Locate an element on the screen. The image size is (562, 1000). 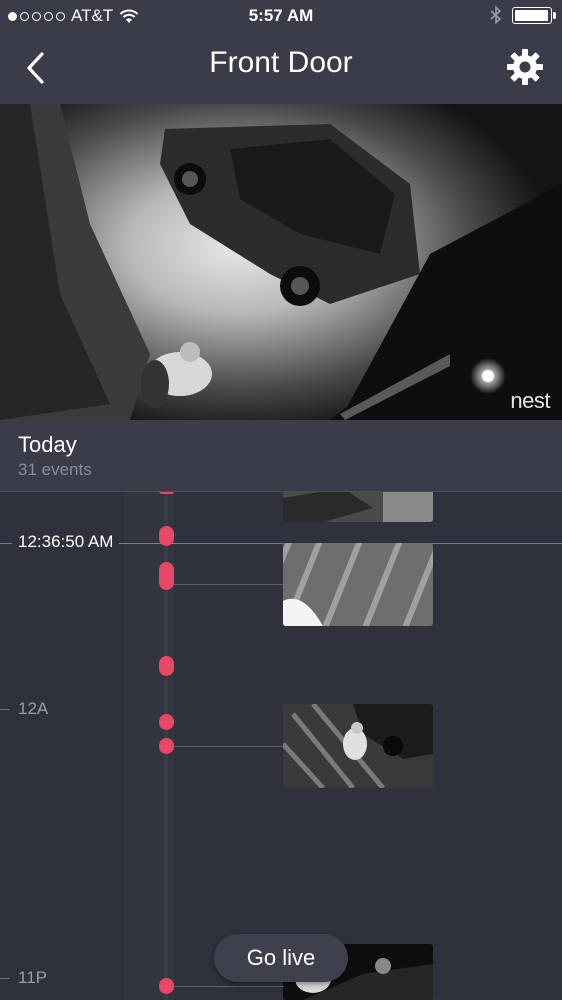
bluetooth-icon is located at coordinates (496, 15).